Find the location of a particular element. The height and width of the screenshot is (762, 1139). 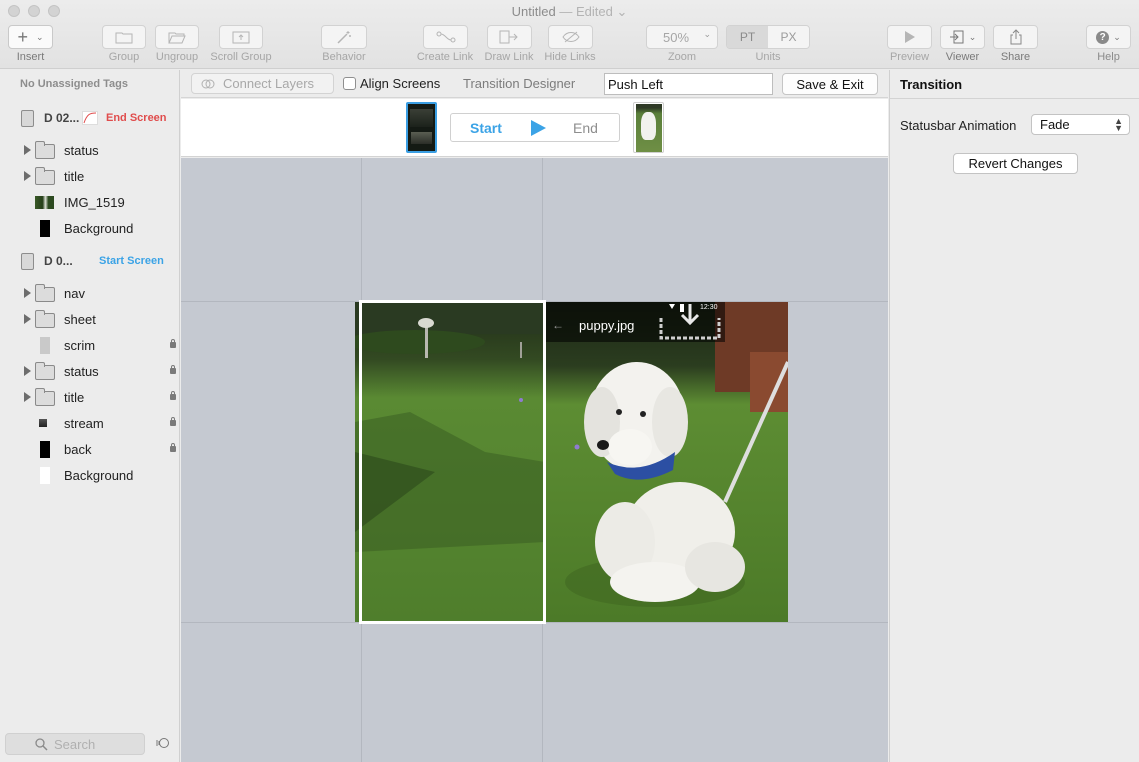

window-title: Untitled — Edited ⌄ is located at coordinates (569, 12).